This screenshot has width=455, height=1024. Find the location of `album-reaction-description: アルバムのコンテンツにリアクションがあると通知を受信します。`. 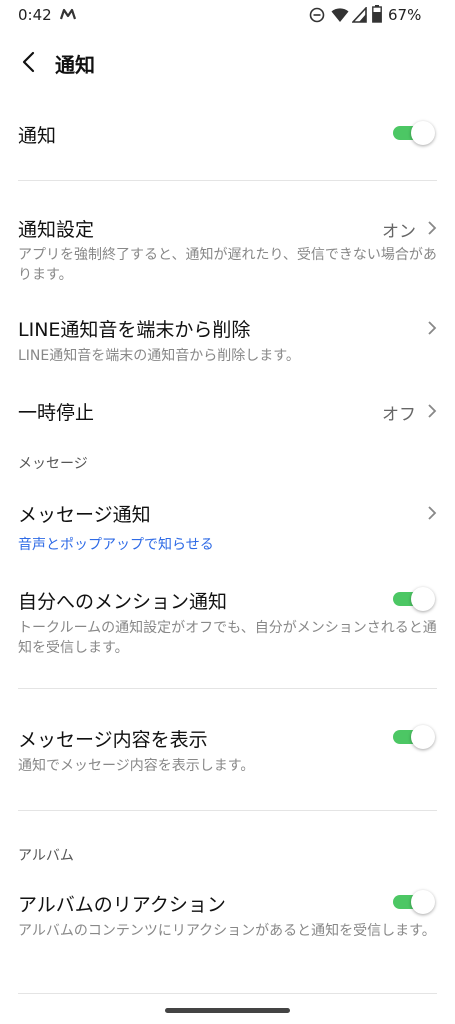

album-reaction-description: アルバムのコンテンツにリアクションがあると通知を受信します。 is located at coordinates (227, 931).